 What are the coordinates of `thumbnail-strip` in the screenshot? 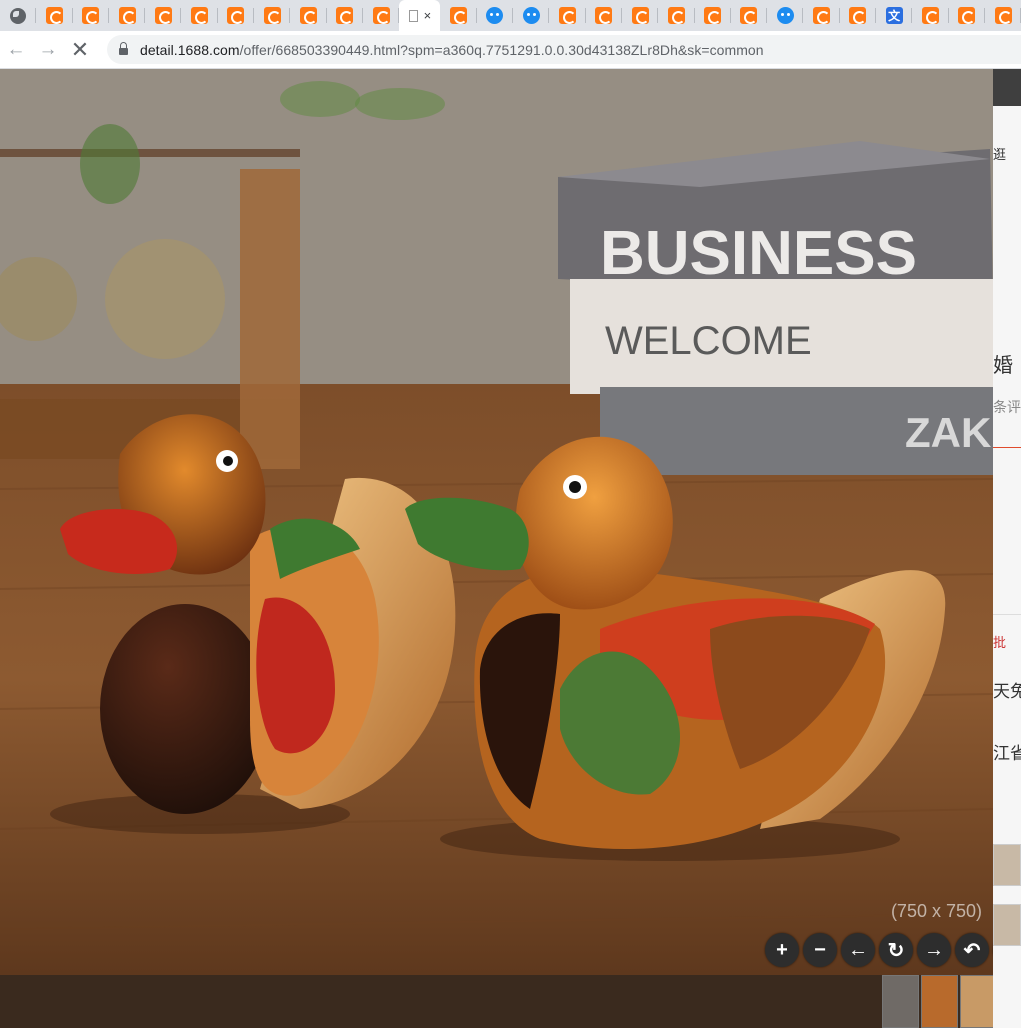 It's located at (939, 1001).